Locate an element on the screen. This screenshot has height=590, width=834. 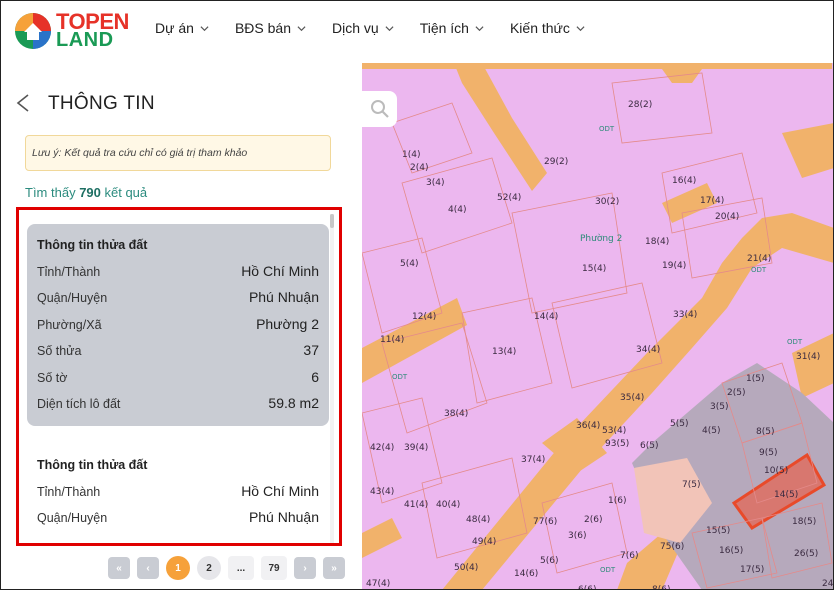
pagination: « ‹ 1 2 ... 79 › » is located at coordinates (226, 568).